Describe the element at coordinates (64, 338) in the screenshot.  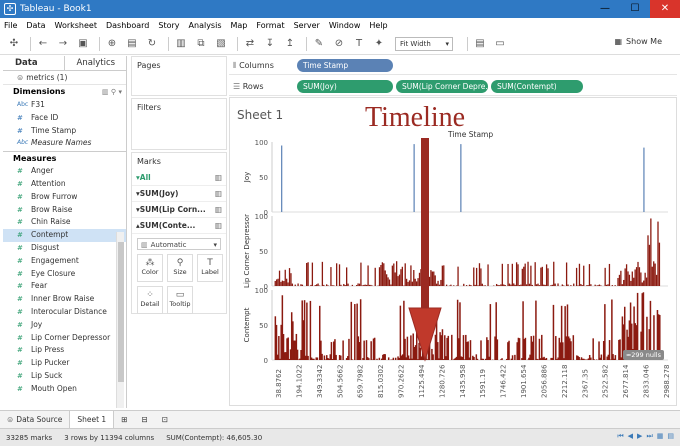
I see `measure-field: # Lip Corner Depressor` at that location.